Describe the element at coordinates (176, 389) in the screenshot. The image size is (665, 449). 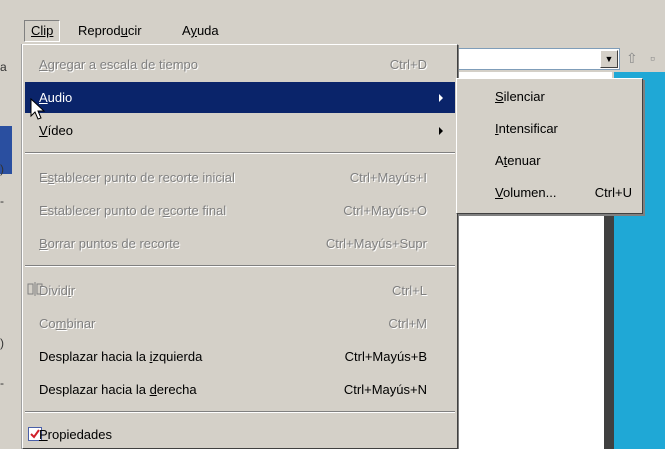
I see `label-post: erecha` at that location.